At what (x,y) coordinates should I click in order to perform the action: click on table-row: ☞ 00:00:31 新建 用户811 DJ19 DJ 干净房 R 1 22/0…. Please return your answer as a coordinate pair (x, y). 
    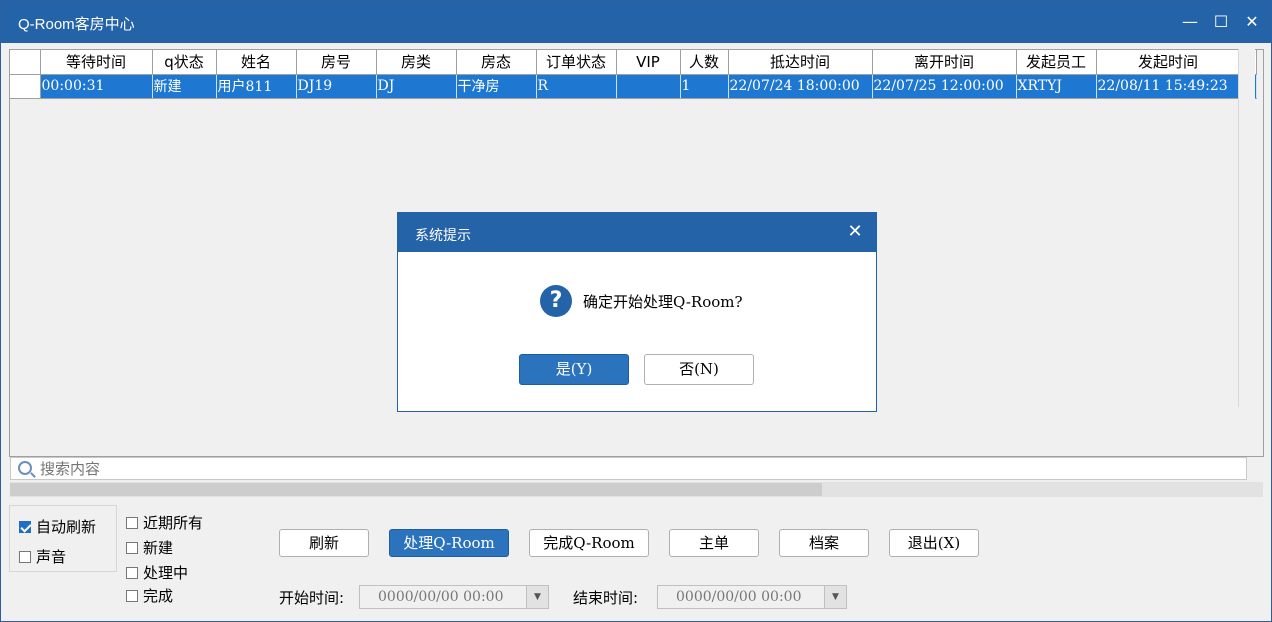
    Looking at the image, I should click on (633, 86).